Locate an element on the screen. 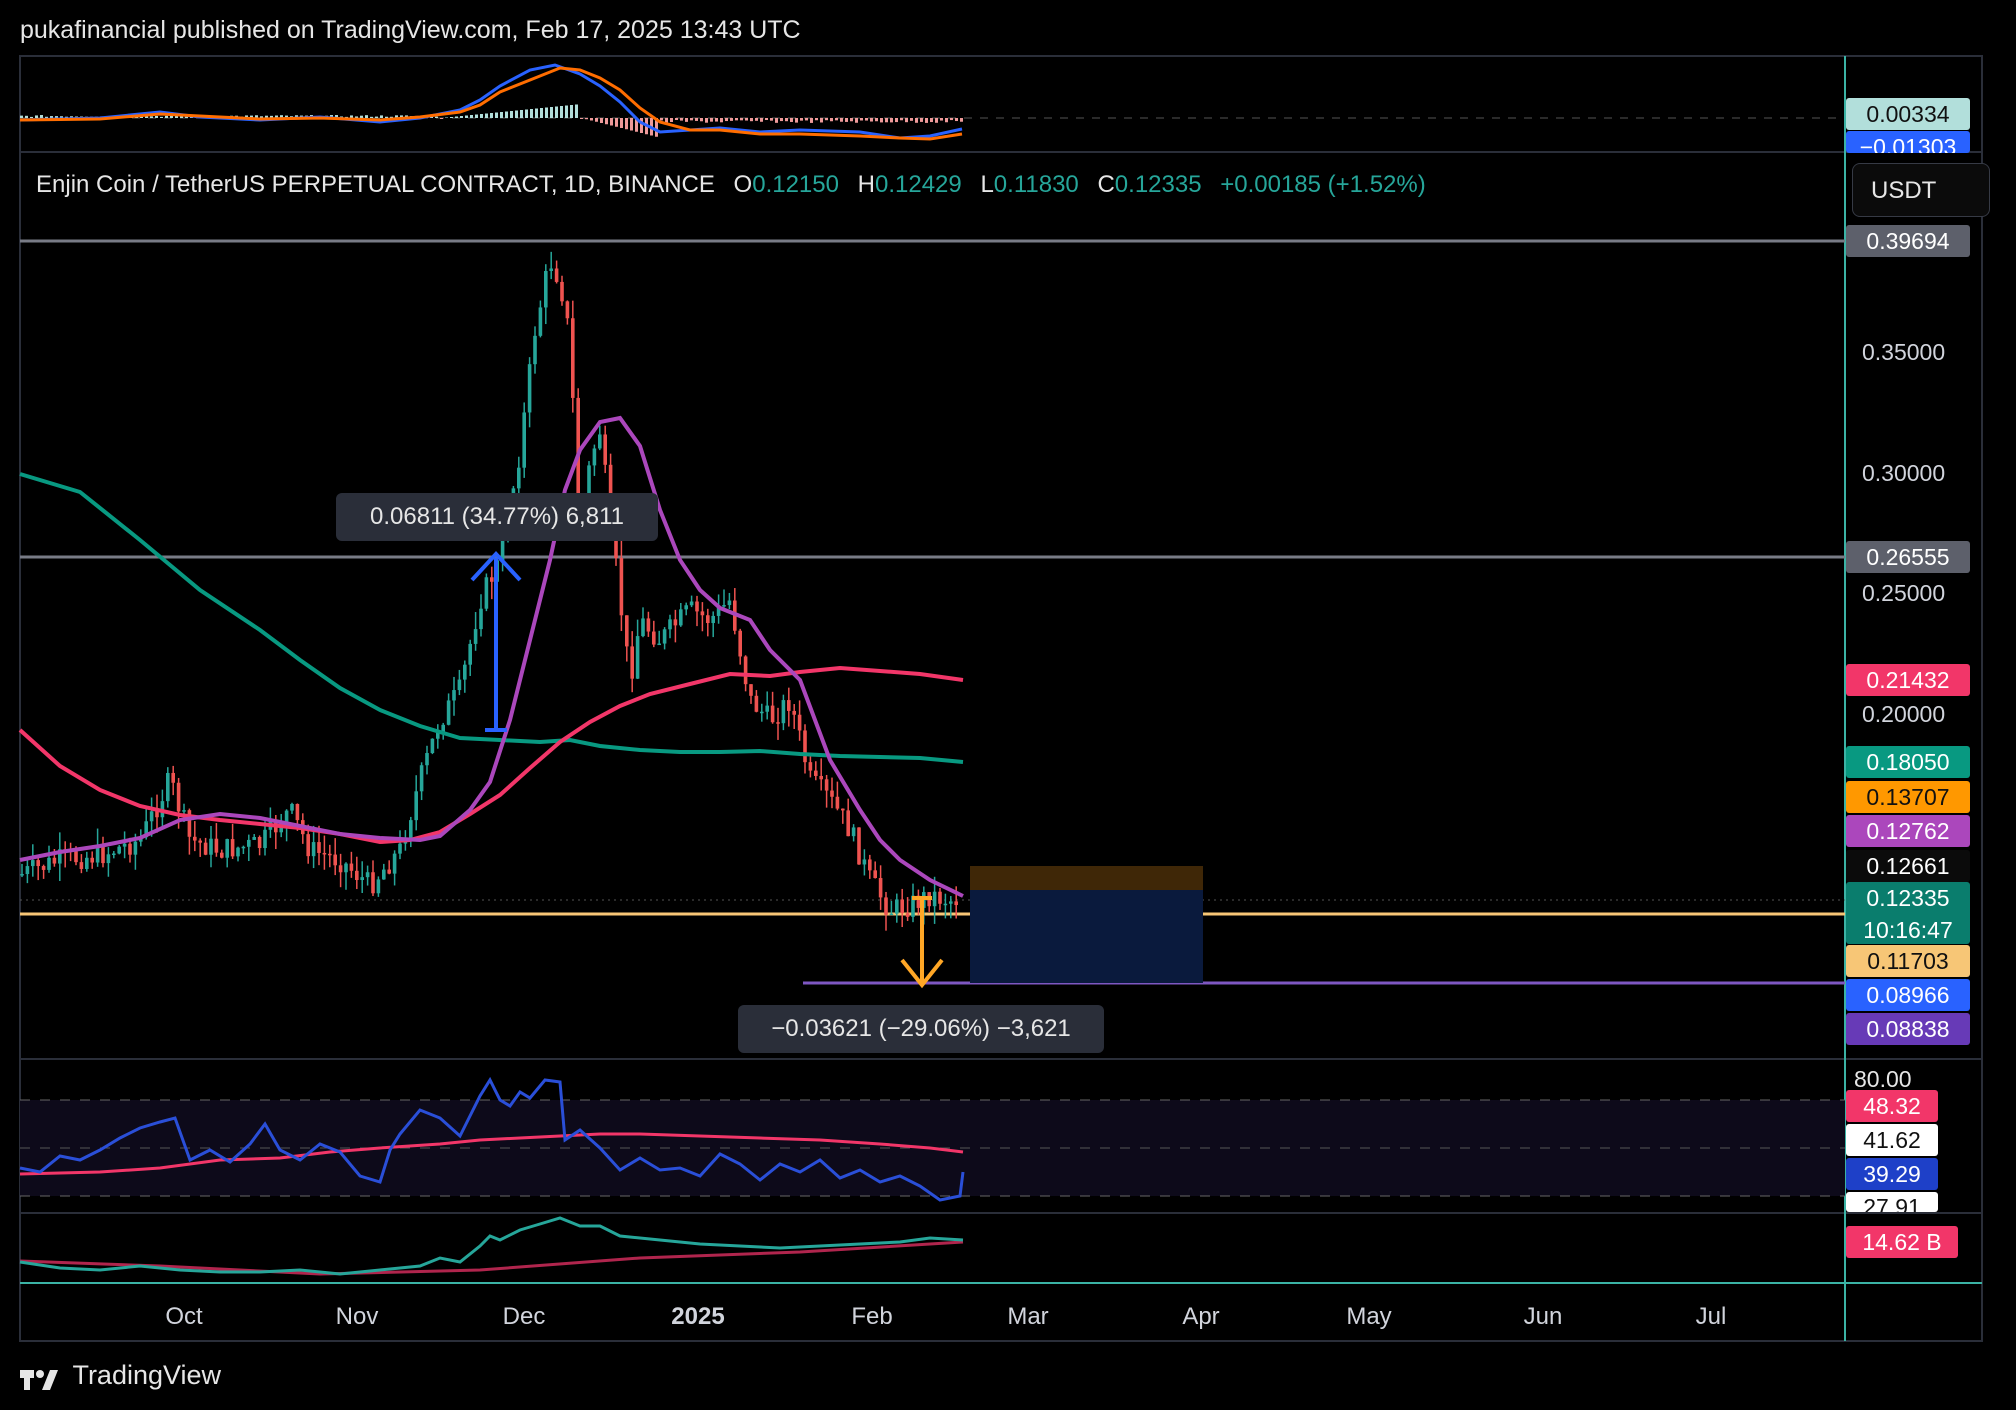 The height and width of the screenshot is (1410, 2016). volume-pane is located at coordinates (491, 1246).